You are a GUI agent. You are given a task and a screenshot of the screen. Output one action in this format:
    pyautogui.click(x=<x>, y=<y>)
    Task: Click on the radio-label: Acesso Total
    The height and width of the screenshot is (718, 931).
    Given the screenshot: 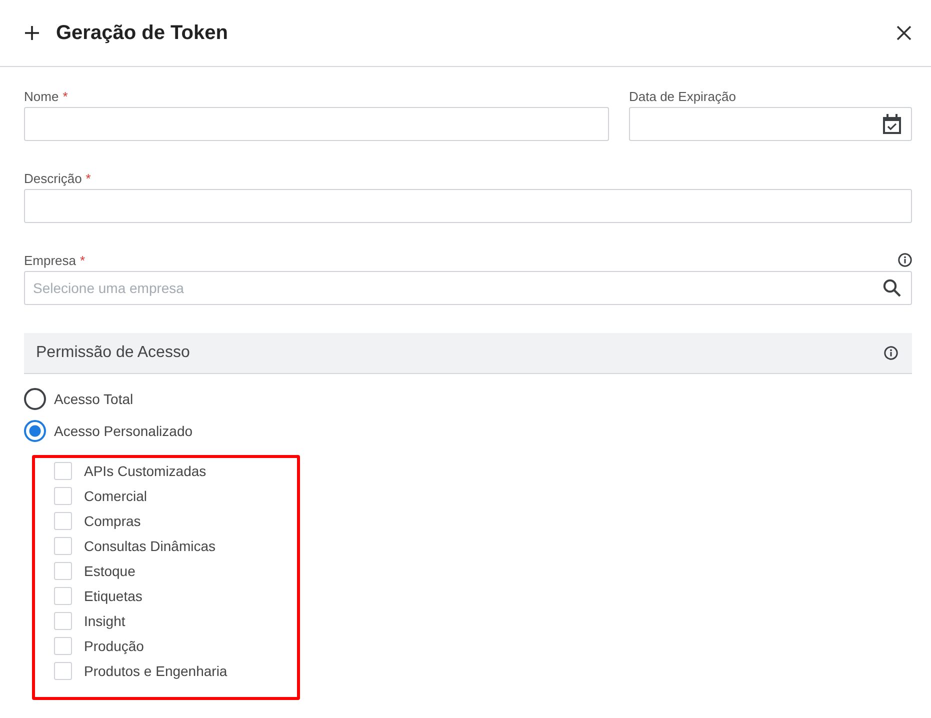 What is the action you would take?
    pyautogui.click(x=94, y=399)
    